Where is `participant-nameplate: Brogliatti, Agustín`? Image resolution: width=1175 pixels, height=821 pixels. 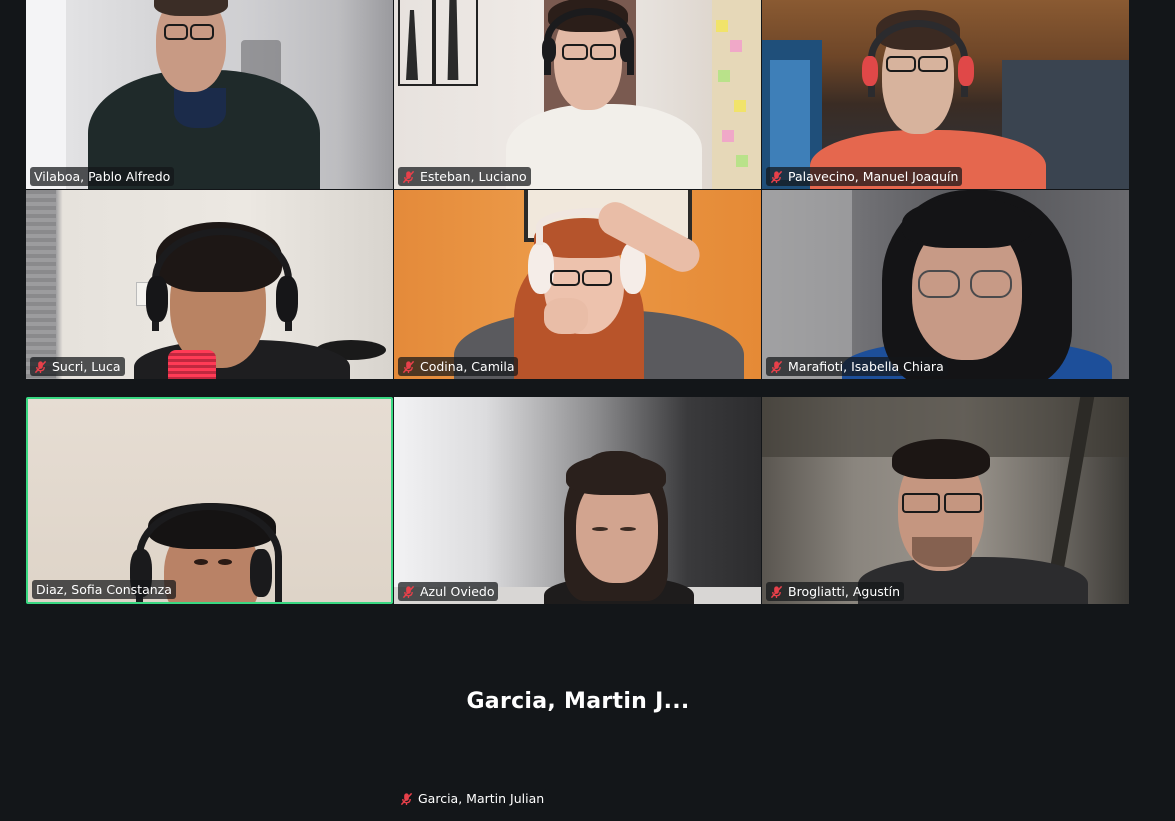 participant-nameplate: Brogliatti, Agustín is located at coordinates (835, 591).